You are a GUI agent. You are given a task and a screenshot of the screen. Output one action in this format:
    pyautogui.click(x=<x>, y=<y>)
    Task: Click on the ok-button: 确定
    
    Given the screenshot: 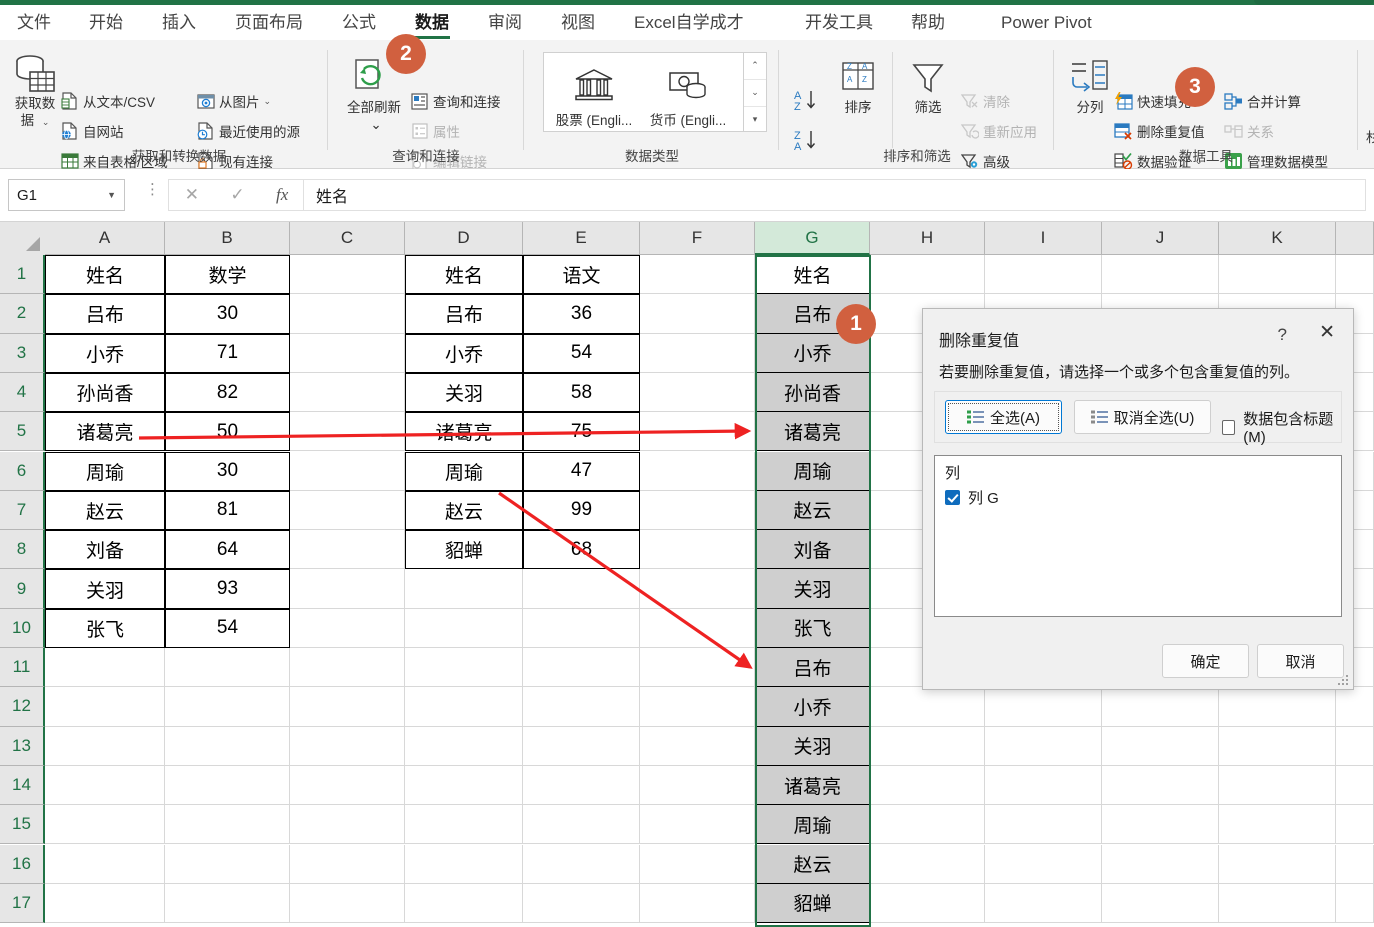 What is the action you would take?
    pyautogui.click(x=1205, y=661)
    